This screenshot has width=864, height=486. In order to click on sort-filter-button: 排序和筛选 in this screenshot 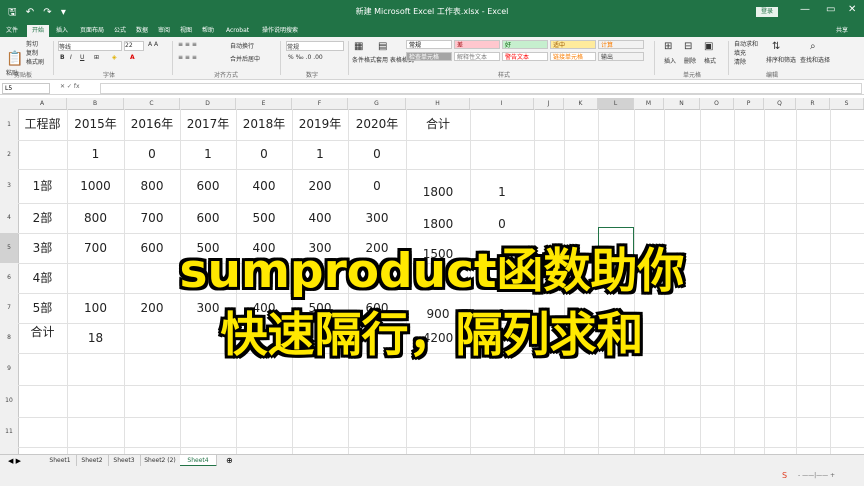, I will do `click(781, 59)`.